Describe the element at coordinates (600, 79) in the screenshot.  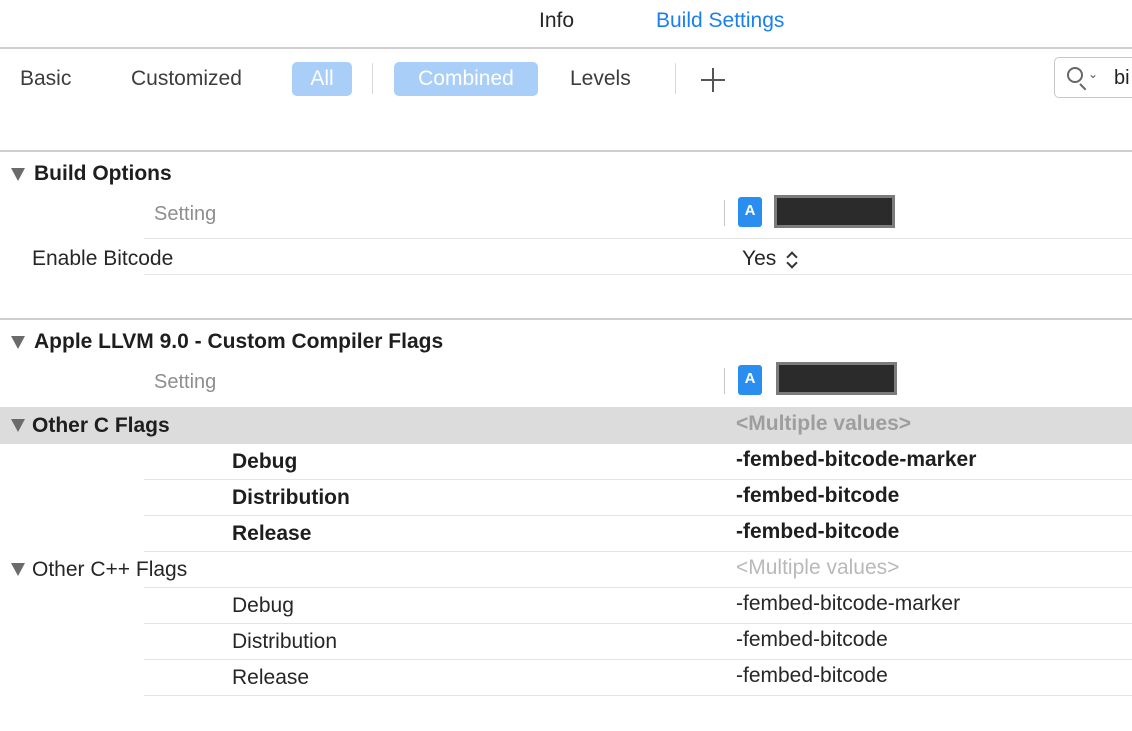
I see `view-levels-button: Levels` at that location.